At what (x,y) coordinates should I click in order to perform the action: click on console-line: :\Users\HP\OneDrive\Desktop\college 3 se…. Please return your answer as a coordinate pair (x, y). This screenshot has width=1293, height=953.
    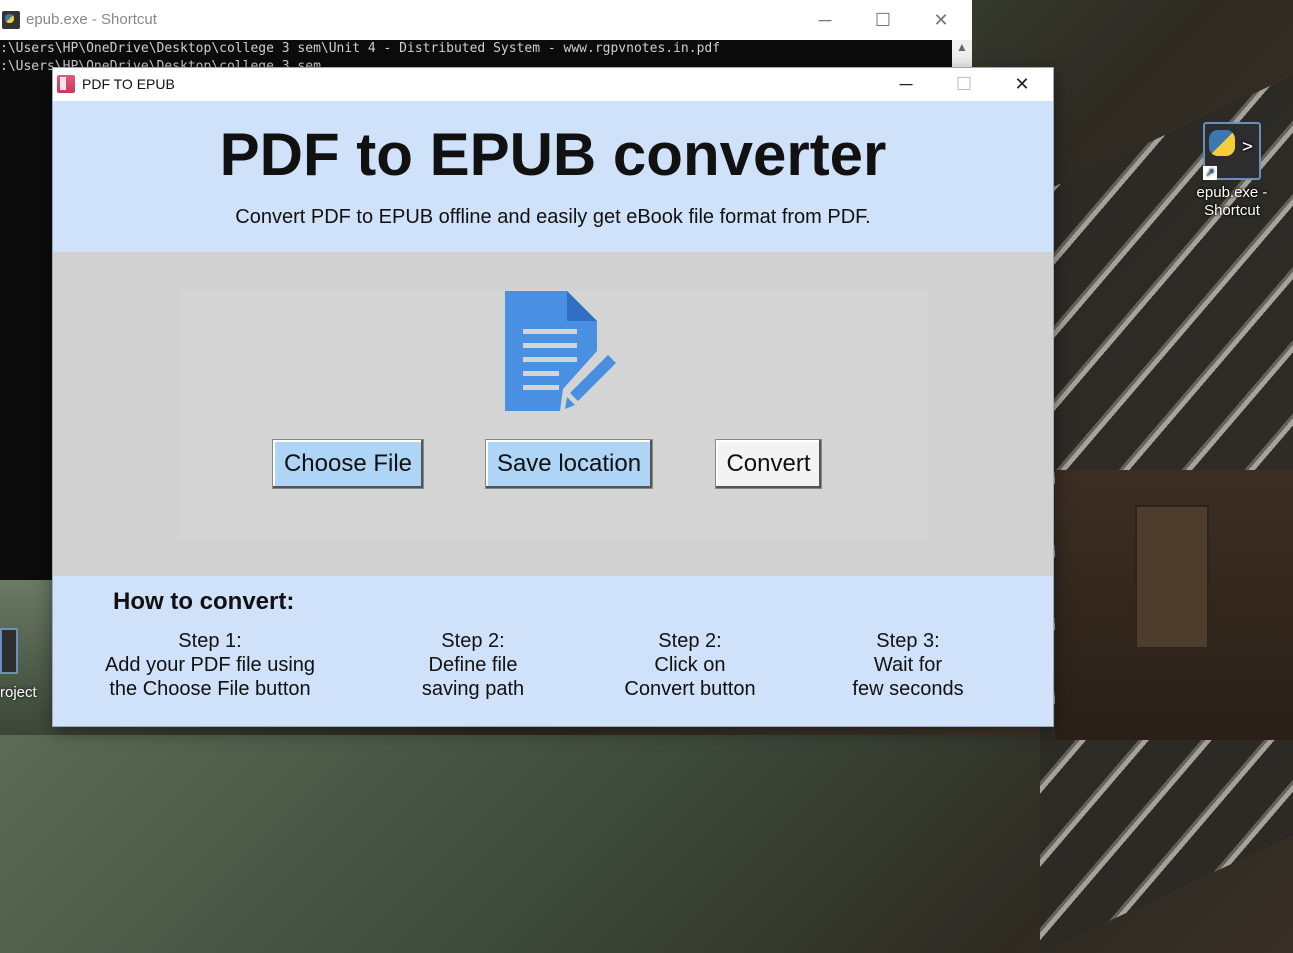
    Looking at the image, I should click on (360, 48).